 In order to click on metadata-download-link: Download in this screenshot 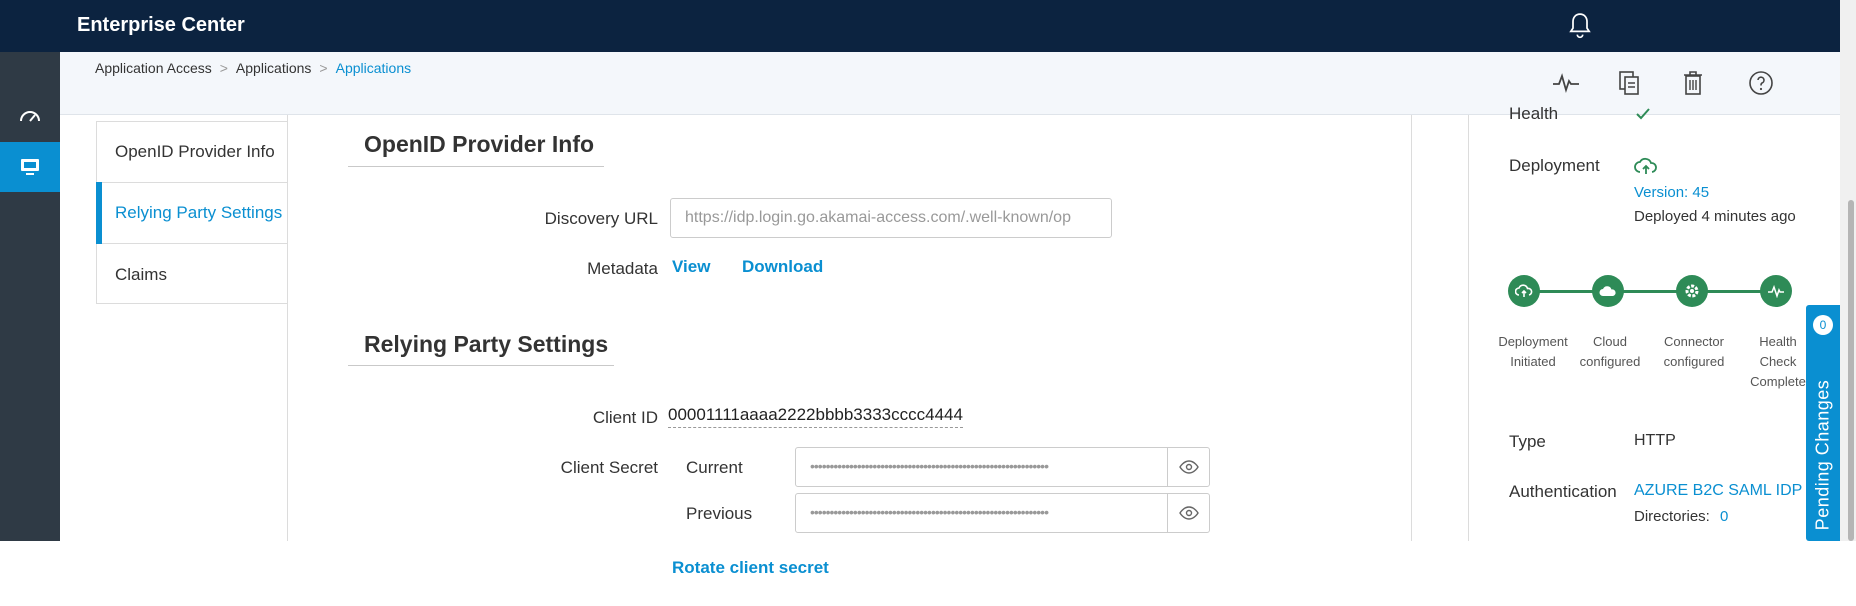, I will do `click(782, 267)`.